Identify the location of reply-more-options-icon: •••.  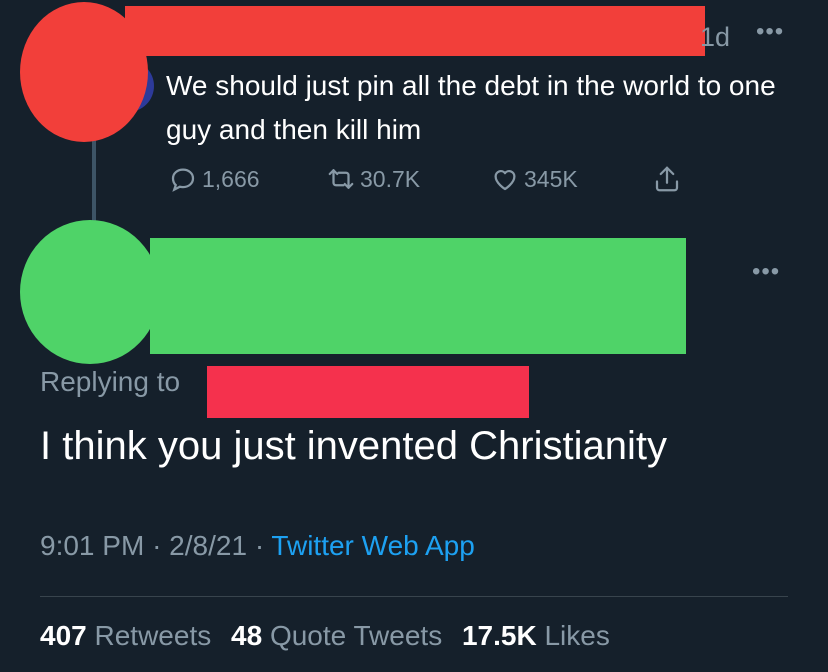
(766, 272).